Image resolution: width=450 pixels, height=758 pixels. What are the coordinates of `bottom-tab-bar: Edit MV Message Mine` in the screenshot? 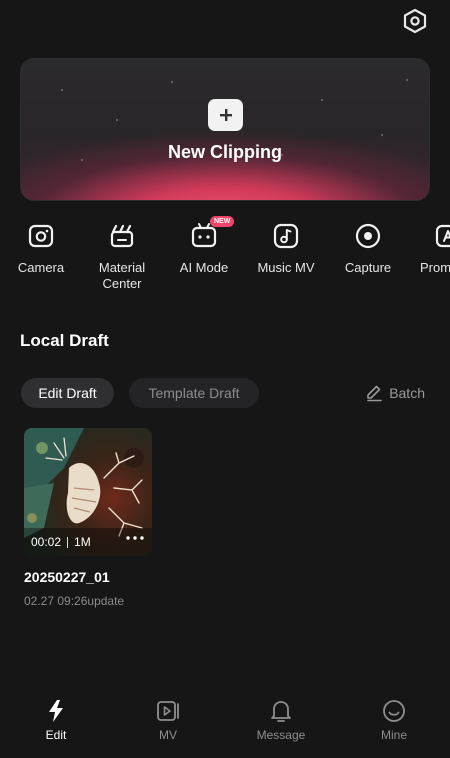 It's located at (225, 726).